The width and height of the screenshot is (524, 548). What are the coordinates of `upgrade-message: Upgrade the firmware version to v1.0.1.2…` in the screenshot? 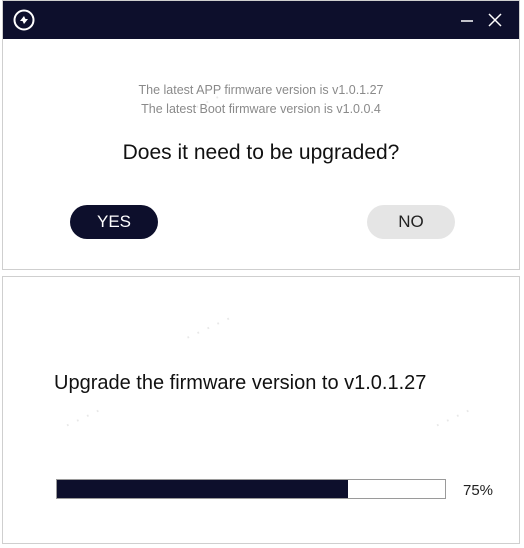 It's located at (240, 383).